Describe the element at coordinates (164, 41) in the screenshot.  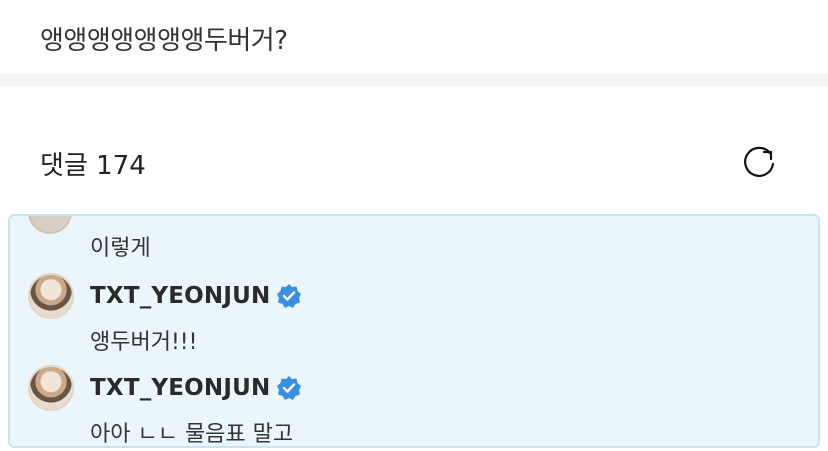
I see `post-title: 앵앵앵앵앵앵앵두버거?` at that location.